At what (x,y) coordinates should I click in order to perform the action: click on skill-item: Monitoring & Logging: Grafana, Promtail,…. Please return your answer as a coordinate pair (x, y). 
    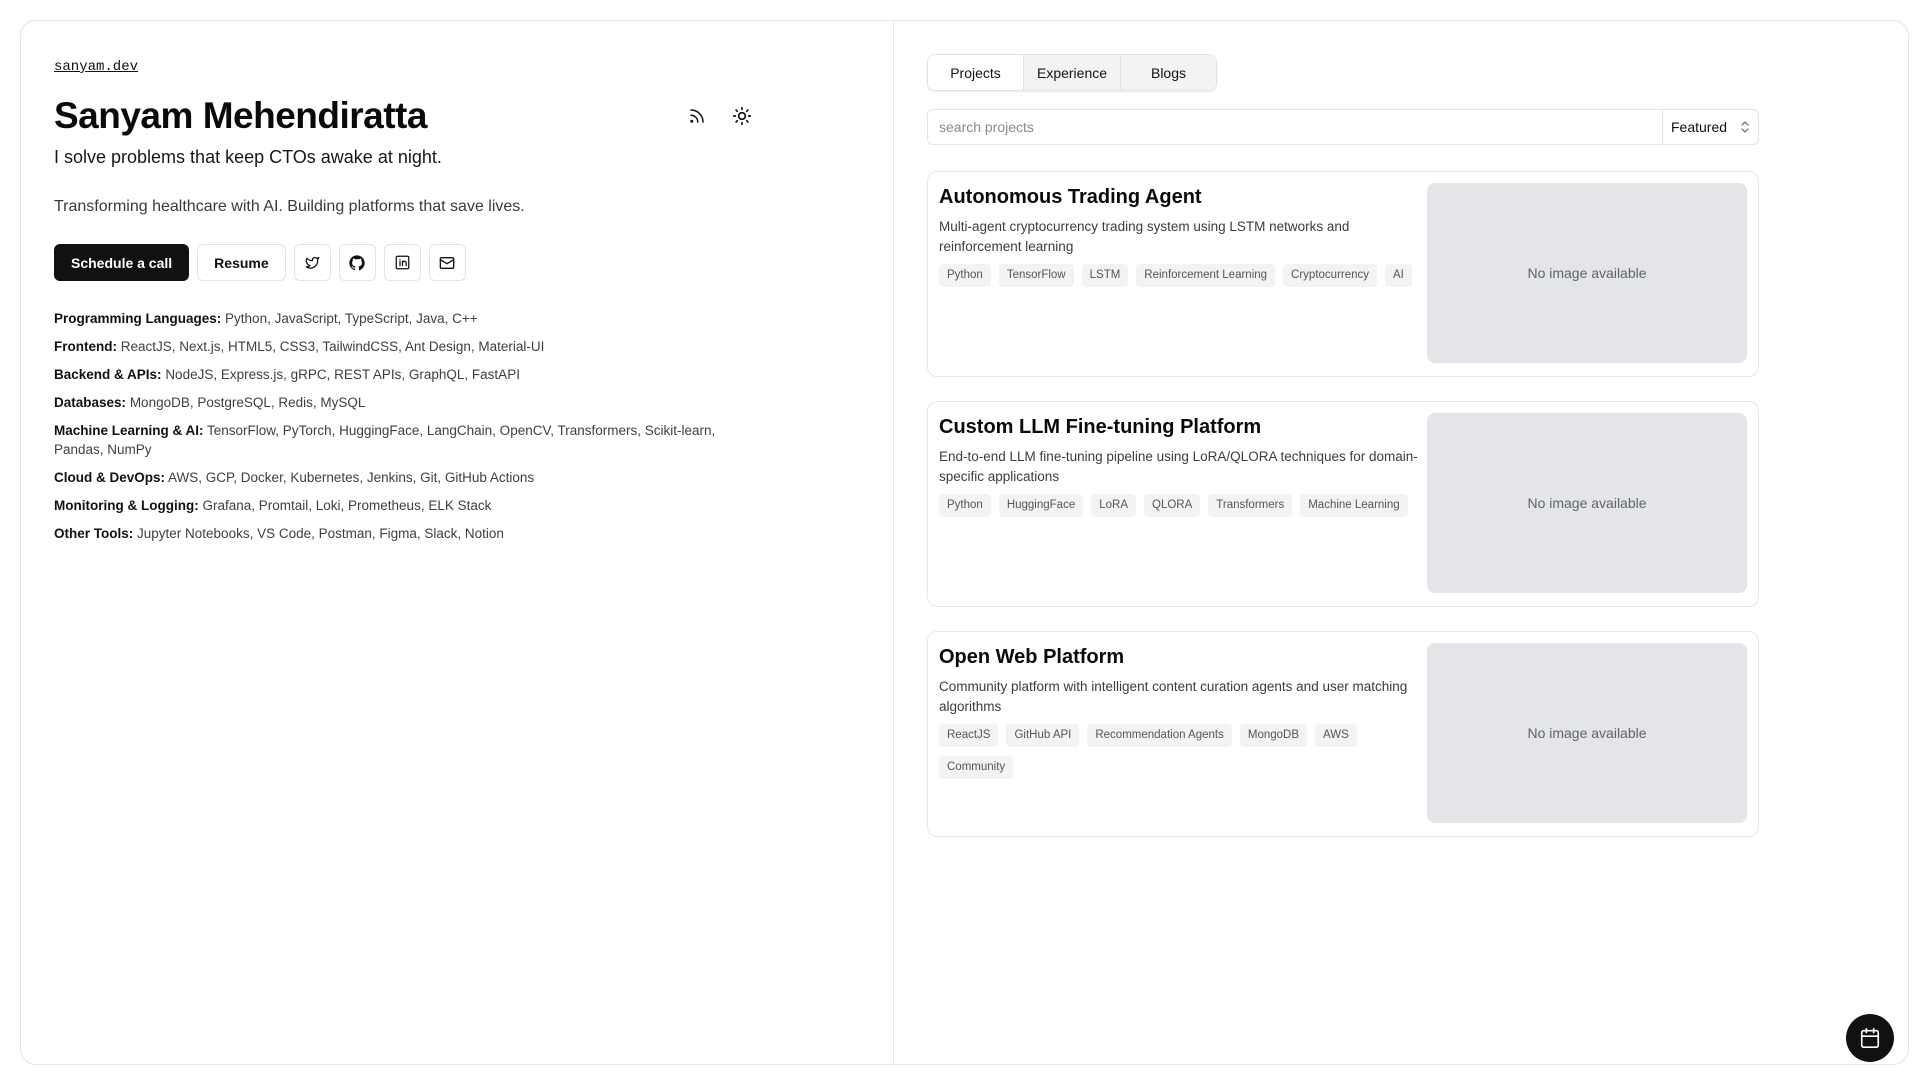
    Looking at the image, I should click on (273, 505).